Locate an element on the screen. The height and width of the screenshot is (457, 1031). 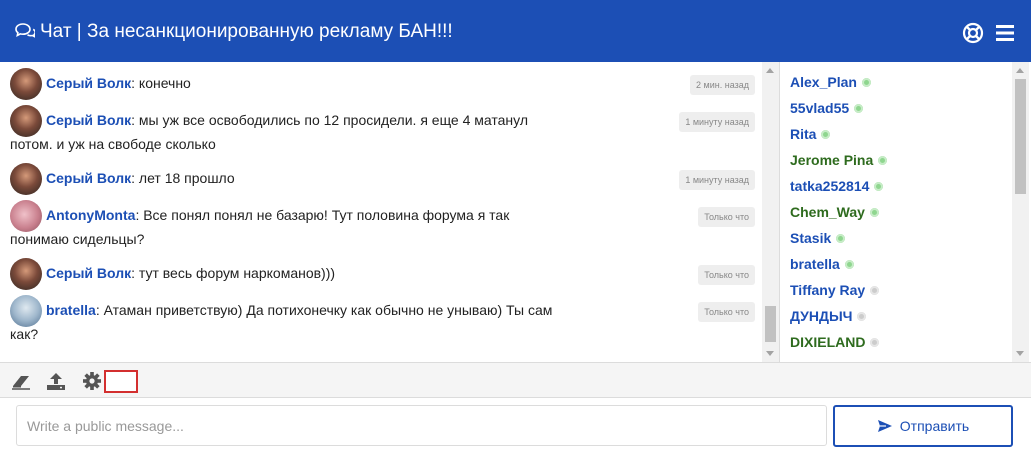
message-author: AntonyMonta is located at coordinates (90, 215).